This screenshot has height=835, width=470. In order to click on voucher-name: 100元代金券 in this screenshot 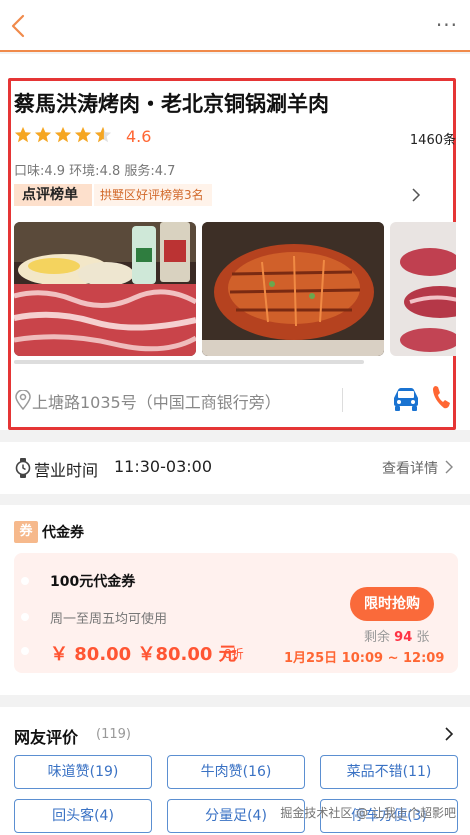, I will do `click(93, 582)`.